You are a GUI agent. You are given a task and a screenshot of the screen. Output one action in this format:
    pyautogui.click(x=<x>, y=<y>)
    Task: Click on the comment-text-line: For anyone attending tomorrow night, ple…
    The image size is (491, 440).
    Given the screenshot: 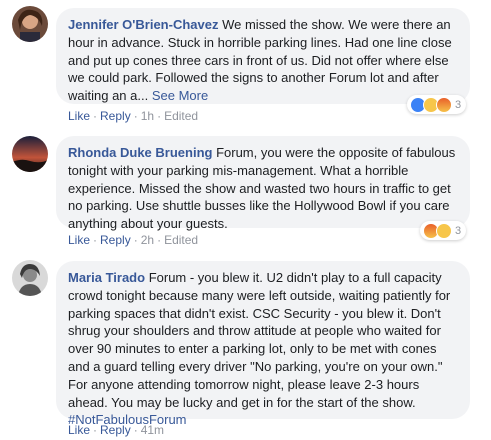 What is the action you would take?
    pyautogui.click(x=244, y=384)
    